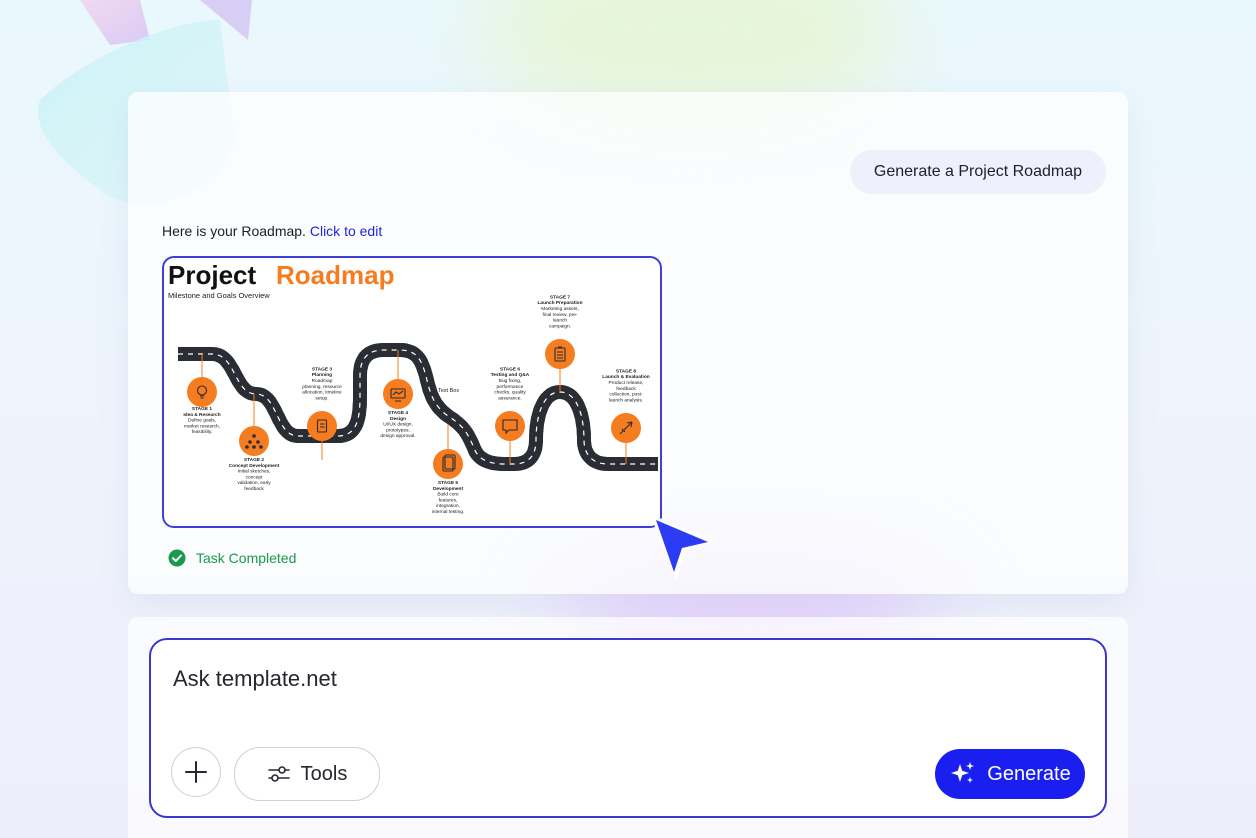  Describe the element at coordinates (201, 415) in the screenshot. I see `stage-name: Idea & Research` at that location.